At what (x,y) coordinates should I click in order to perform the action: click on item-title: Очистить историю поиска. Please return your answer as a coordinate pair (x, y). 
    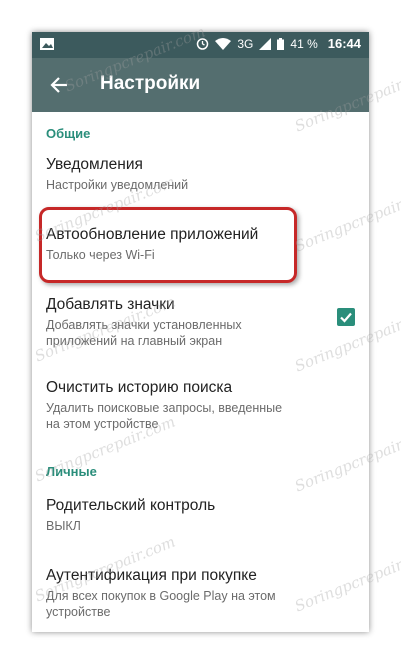
    Looking at the image, I should click on (139, 387).